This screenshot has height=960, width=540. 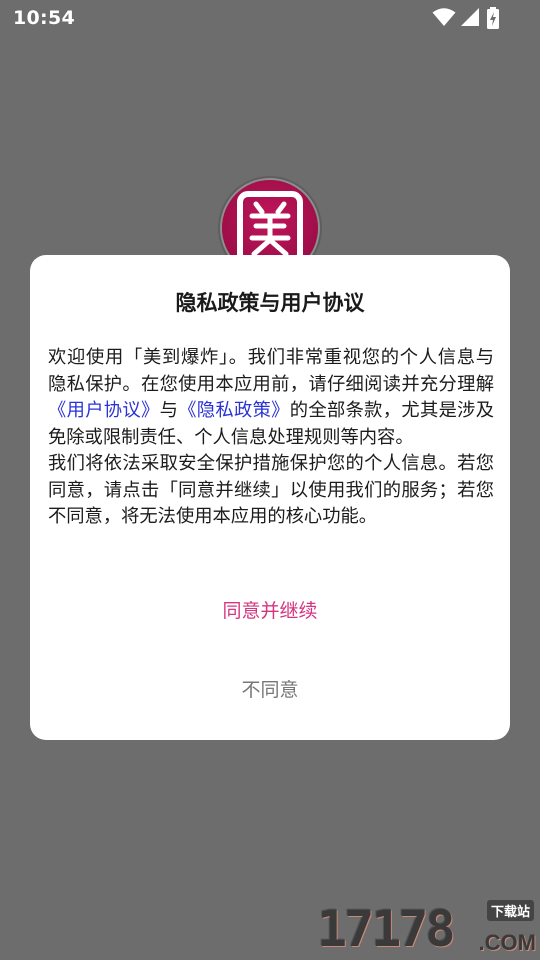 I want to click on dialog-title: 隐私政策与用户协议, so click(x=270, y=303).